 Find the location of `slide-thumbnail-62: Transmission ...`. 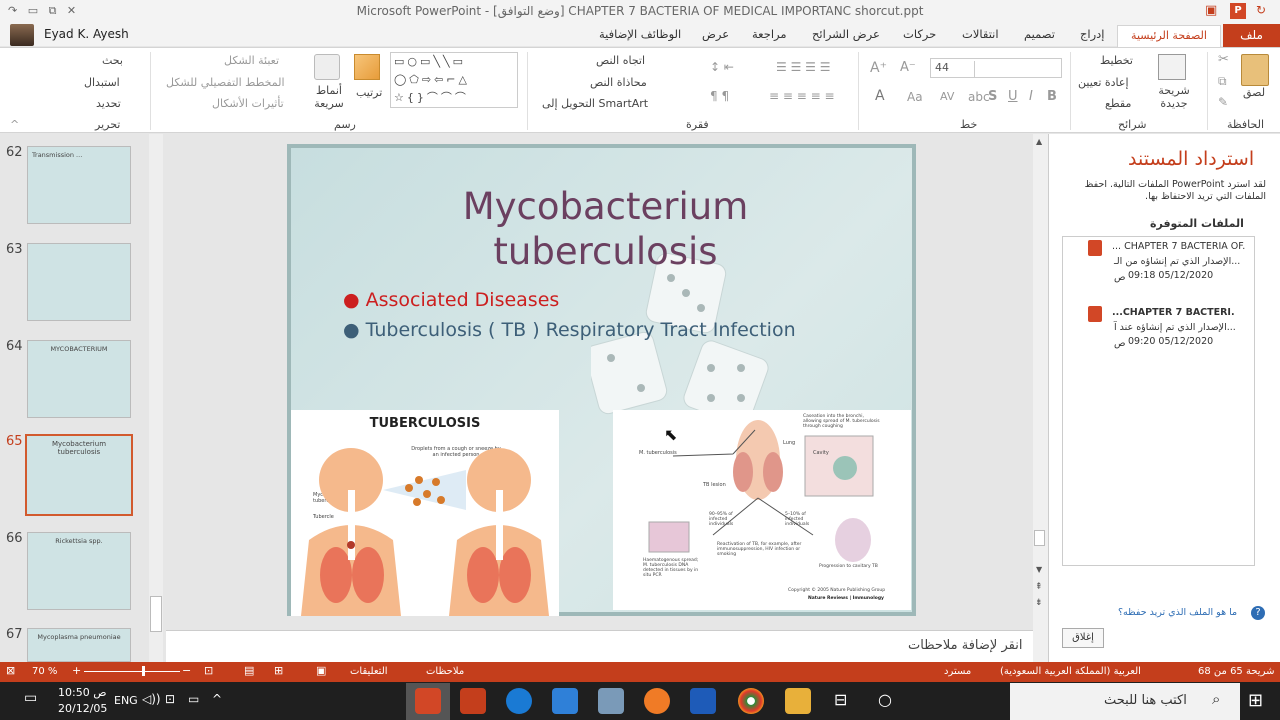

slide-thumbnail-62: Transmission ... is located at coordinates (79, 185).